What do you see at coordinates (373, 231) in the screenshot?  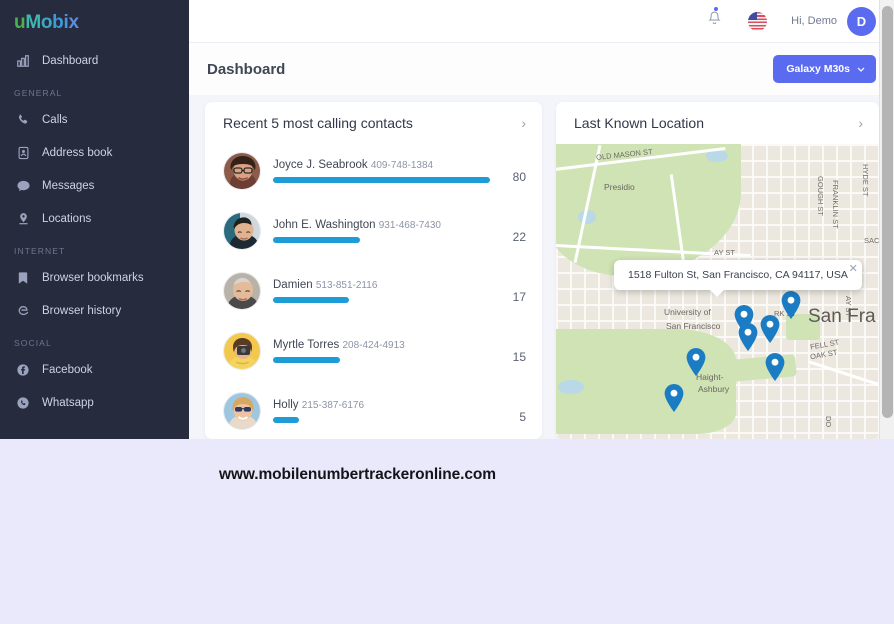 I see `table-row: John E. Washington 931-468-7430 22` at bounding box center [373, 231].